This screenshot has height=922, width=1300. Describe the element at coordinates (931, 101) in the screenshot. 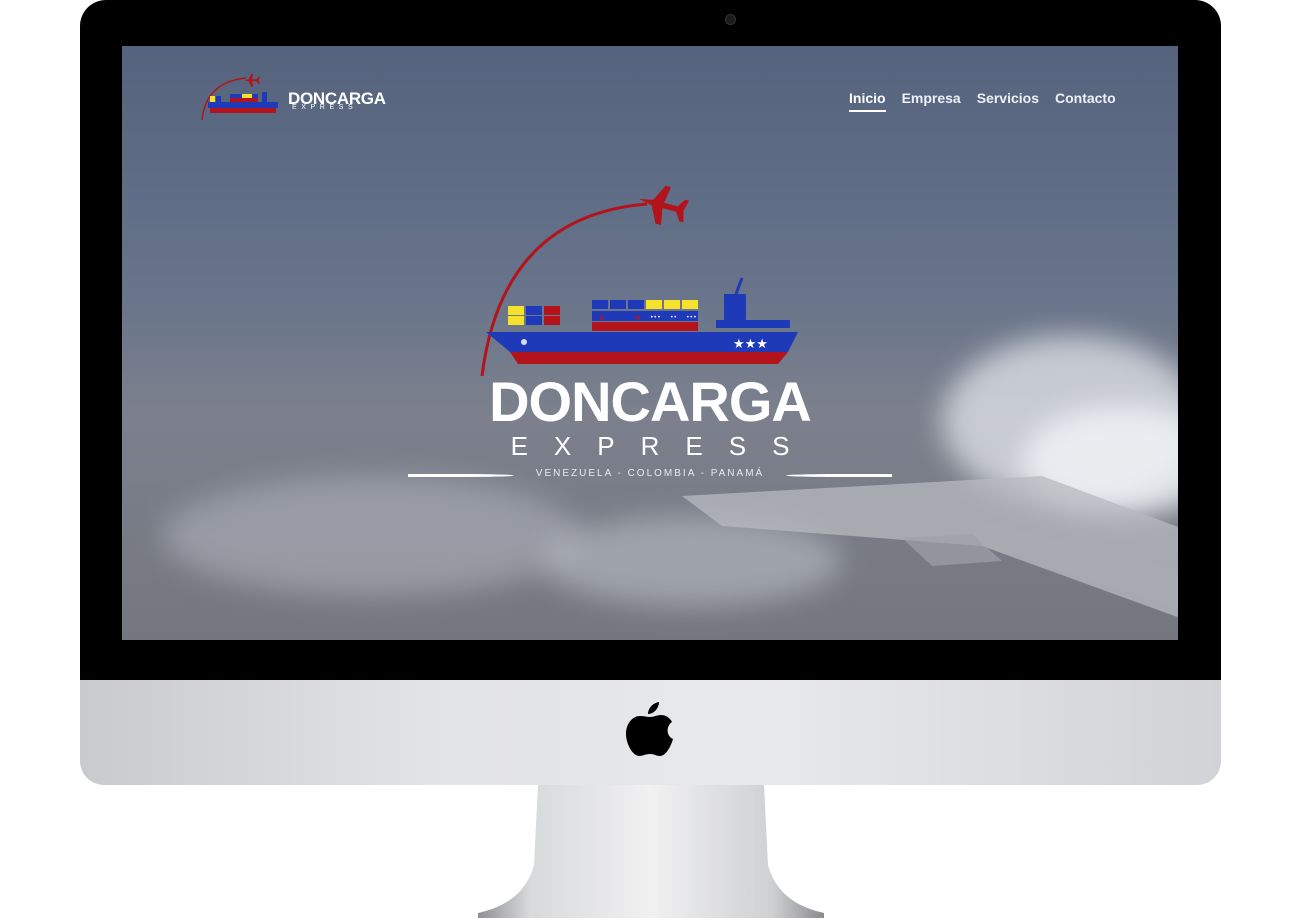

I see `nav-empresa: Empresa` at that location.